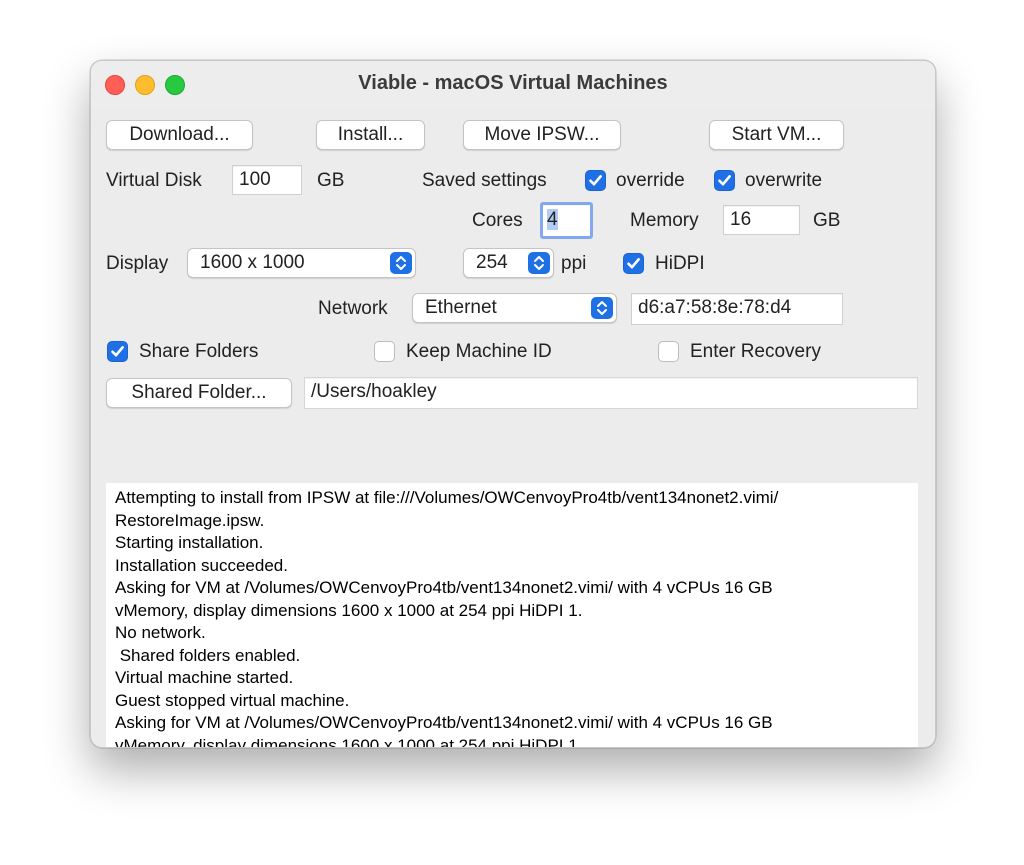 The image size is (1024, 865). What do you see at coordinates (611, 393) in the screenshot?
I see `shared-folder-path-field: /Users/hoakley` at bounding box center [611, 393].